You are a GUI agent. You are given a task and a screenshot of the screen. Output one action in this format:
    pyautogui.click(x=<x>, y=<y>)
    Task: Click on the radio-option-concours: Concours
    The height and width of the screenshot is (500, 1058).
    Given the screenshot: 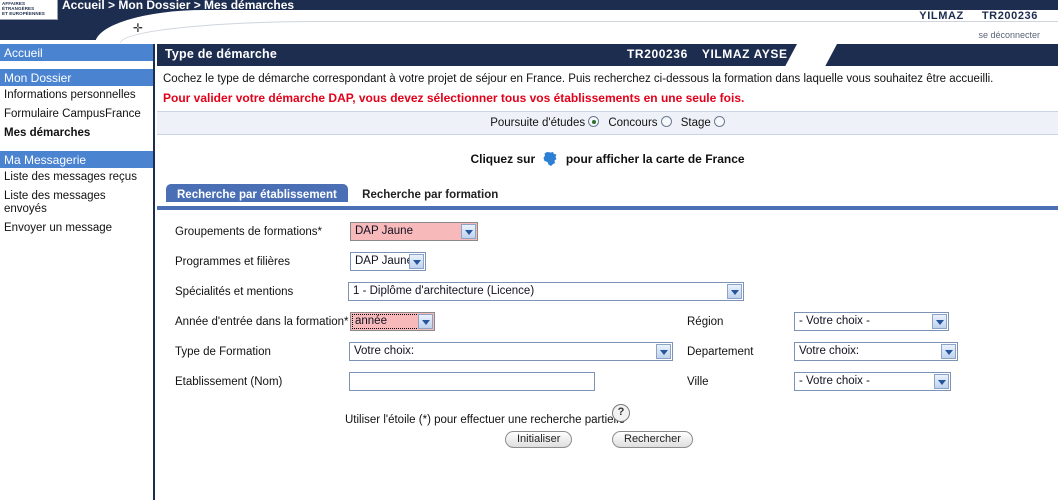 What is the action you would take?
    pyautogui.click(x=640, y=122)
    